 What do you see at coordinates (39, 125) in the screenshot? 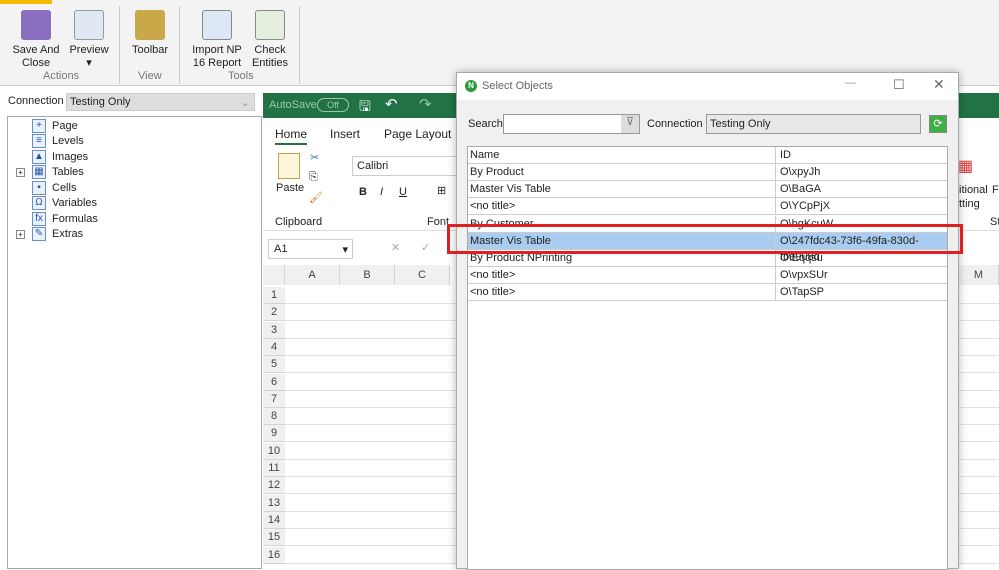
I see `page-icon: +` at bounding box center [39, 125].